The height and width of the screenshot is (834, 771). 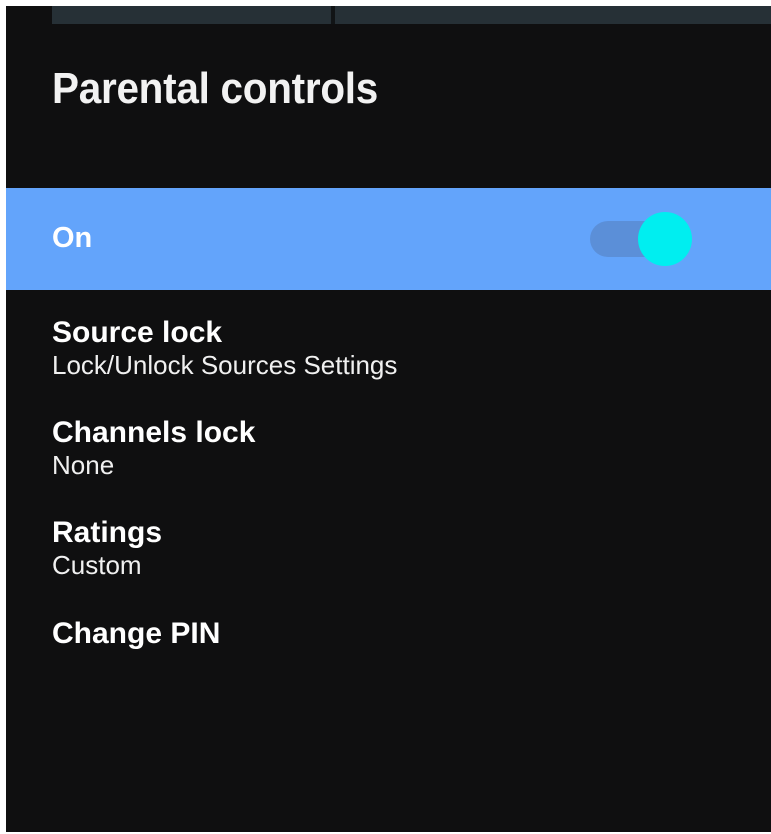 I want to click on menu-item-change-pin: Change PIN, so click(x=136, y=634).